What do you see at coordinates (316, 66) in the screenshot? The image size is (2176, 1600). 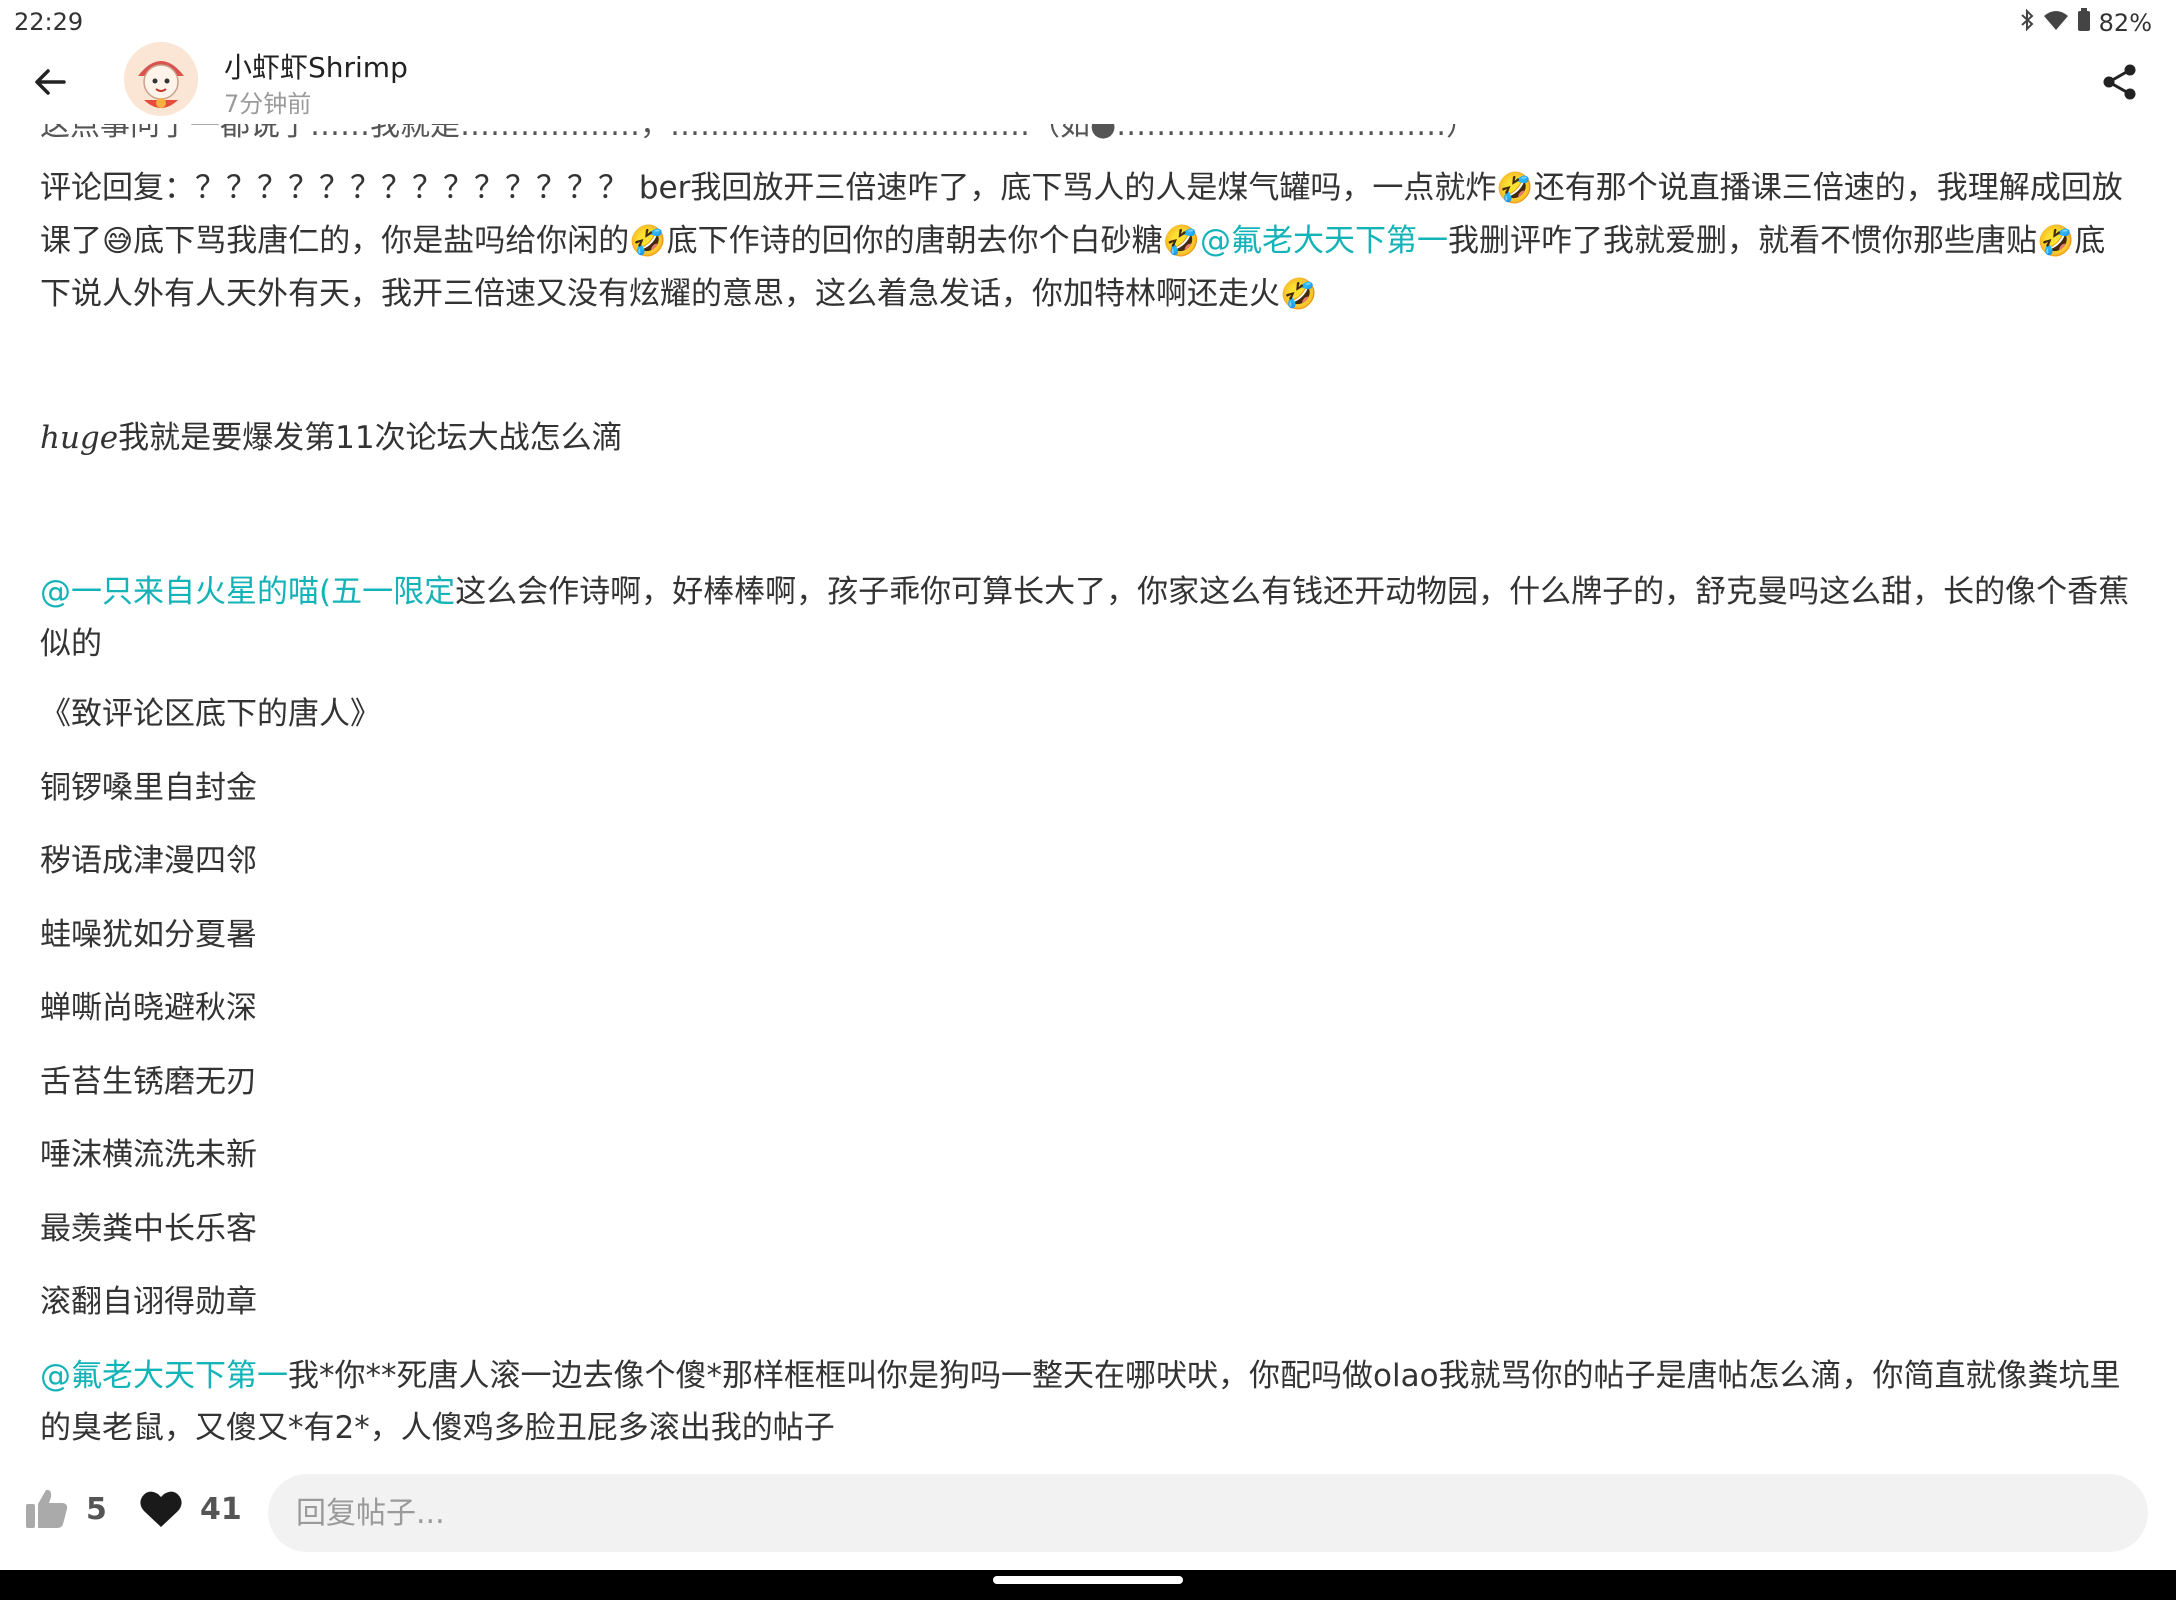 I see `author-name: 小虾虾Shrimp` at bounding box center [316, 66].